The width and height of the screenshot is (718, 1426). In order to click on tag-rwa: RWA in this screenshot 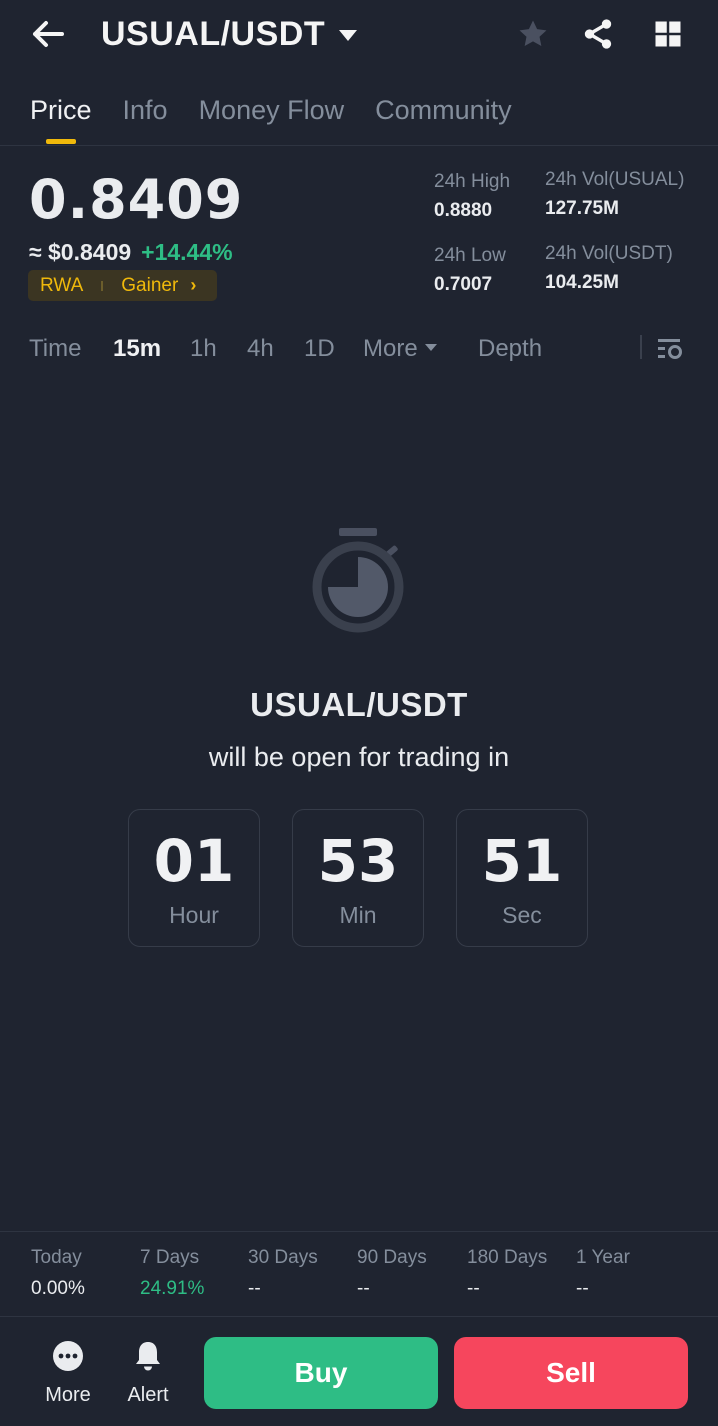, I will do `click(62, 285)`.